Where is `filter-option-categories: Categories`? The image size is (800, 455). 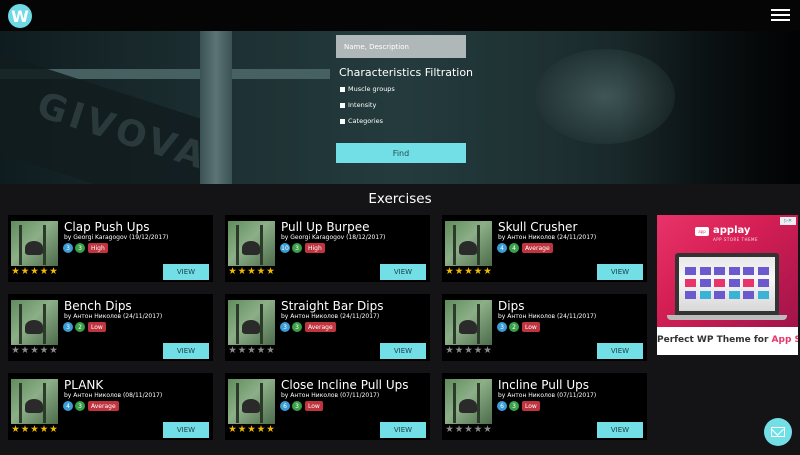 filter-option-categories: Categories is located at coordinates (361, 121).